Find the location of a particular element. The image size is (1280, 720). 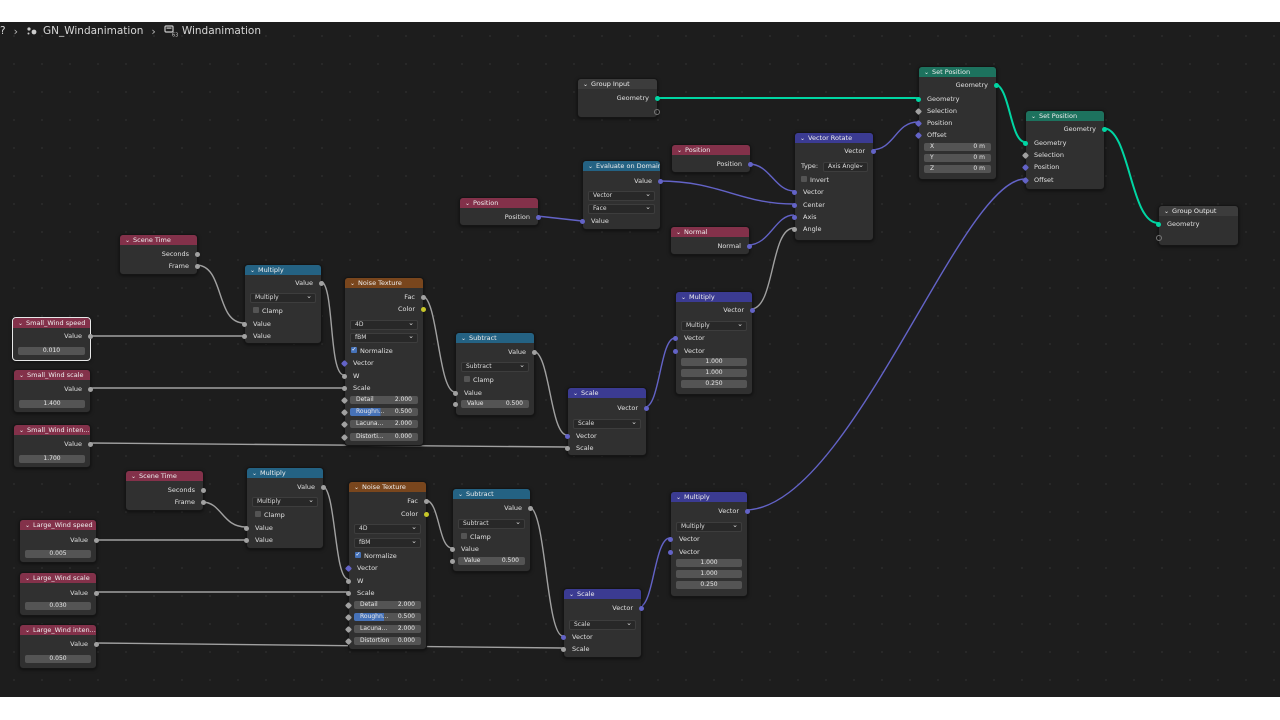

value-field: 0.030 is located at coordinates (58, 606).